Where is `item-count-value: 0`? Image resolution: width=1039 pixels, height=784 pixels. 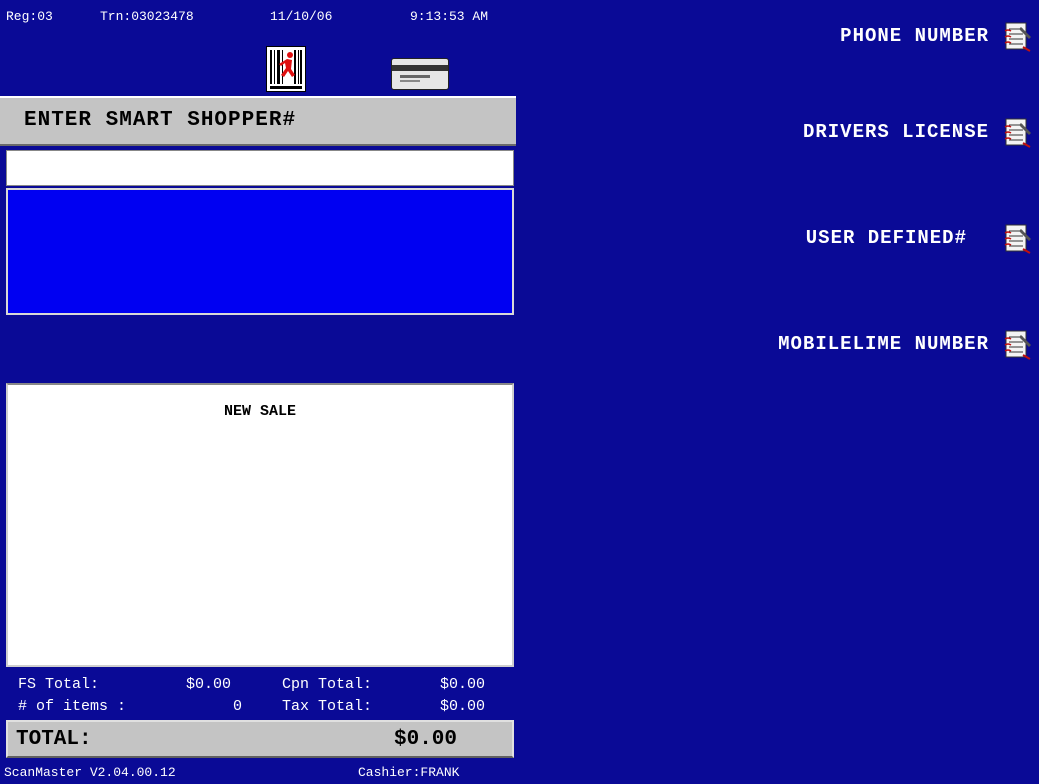
item-count-value: 0 is located at coordinates (238, 706).